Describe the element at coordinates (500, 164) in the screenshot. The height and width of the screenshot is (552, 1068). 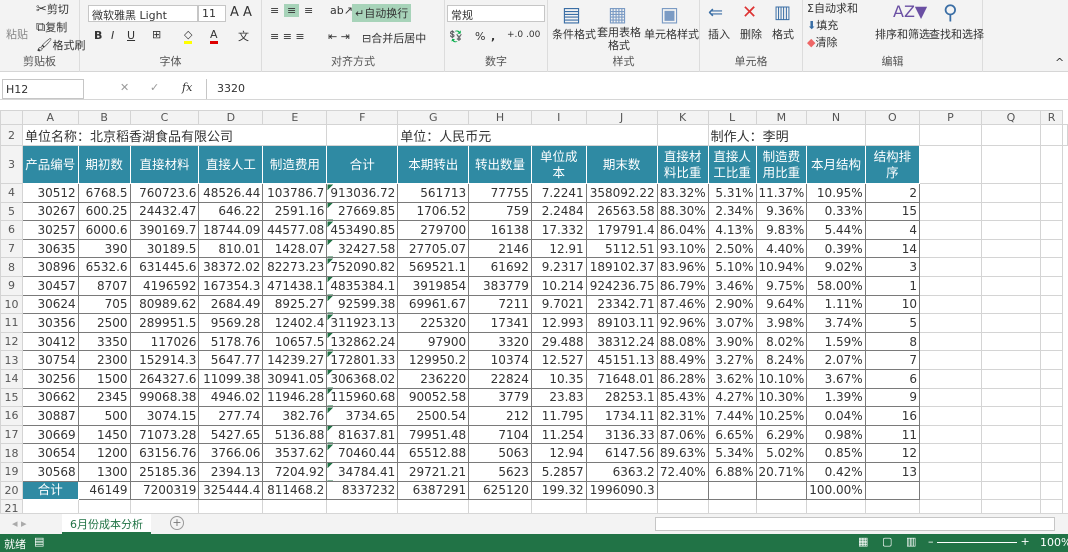
I see `column-title: 转出数量` at that location.